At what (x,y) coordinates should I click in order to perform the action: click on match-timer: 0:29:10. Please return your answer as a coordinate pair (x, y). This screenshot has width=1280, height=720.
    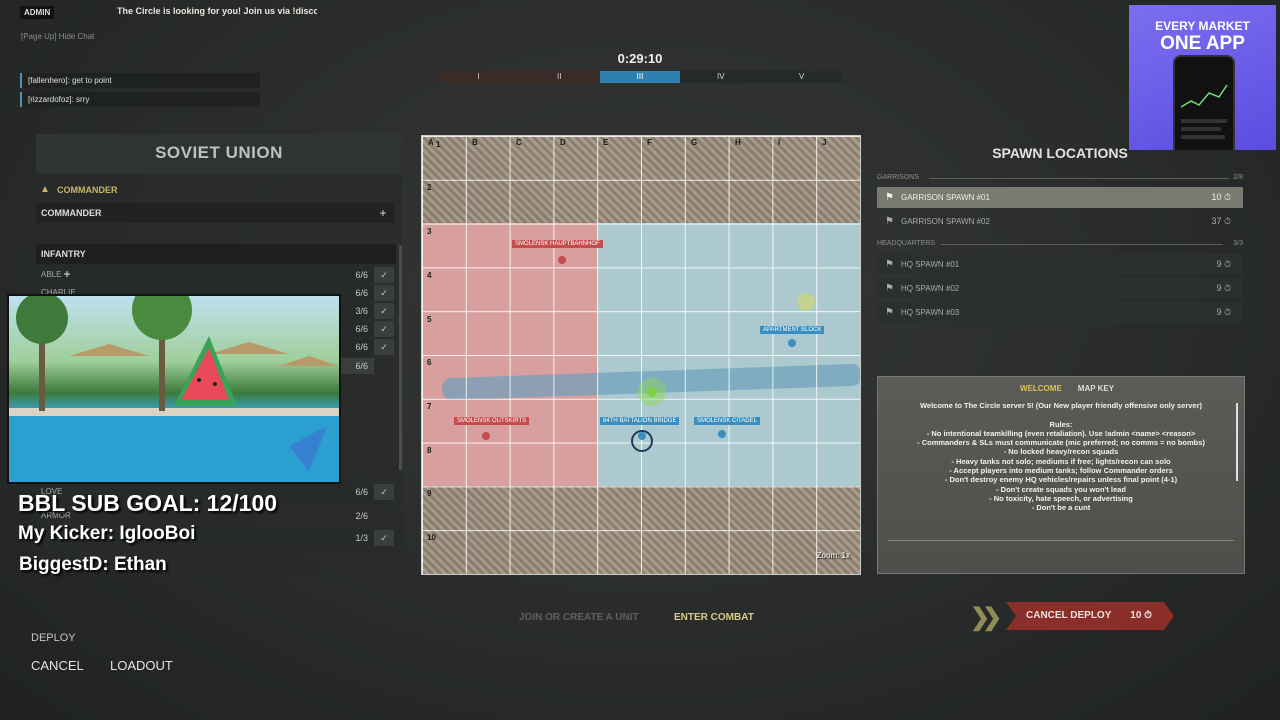
    Looking at the image, I should click on (640, 58).